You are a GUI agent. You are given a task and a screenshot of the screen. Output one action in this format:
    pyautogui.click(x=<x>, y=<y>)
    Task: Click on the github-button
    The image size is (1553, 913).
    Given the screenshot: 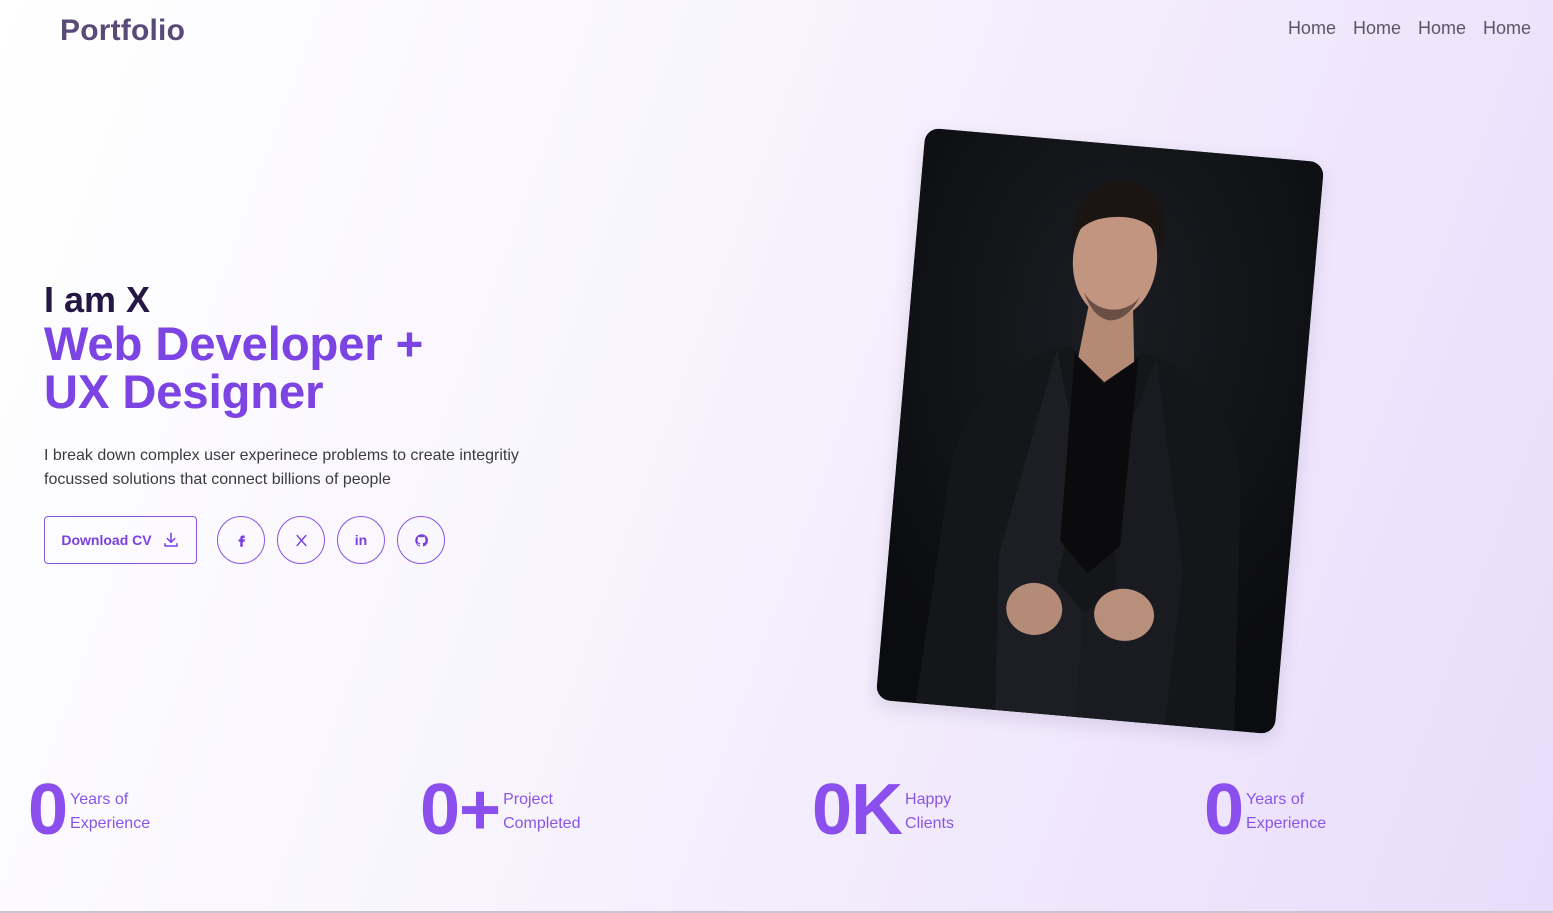 What is the action you would take?
    pyautogui.click(x=421, y=540)
    